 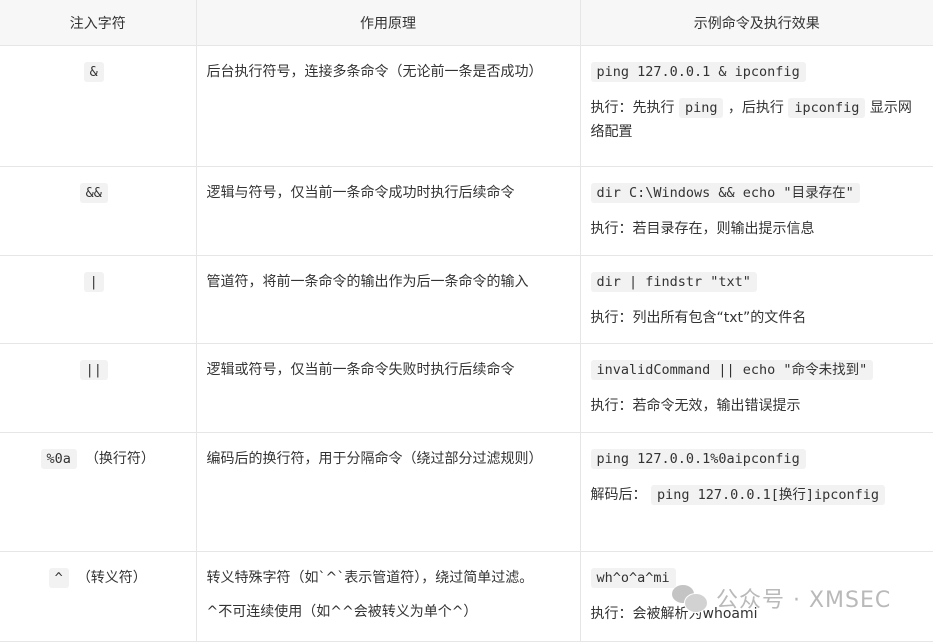 What do you see at coordinates (374, 72) in the screenshot?
I see `principle-text: 后台执行符号，连接多条命令（无论前一条是否成功）` at bounding box center [374, 72].